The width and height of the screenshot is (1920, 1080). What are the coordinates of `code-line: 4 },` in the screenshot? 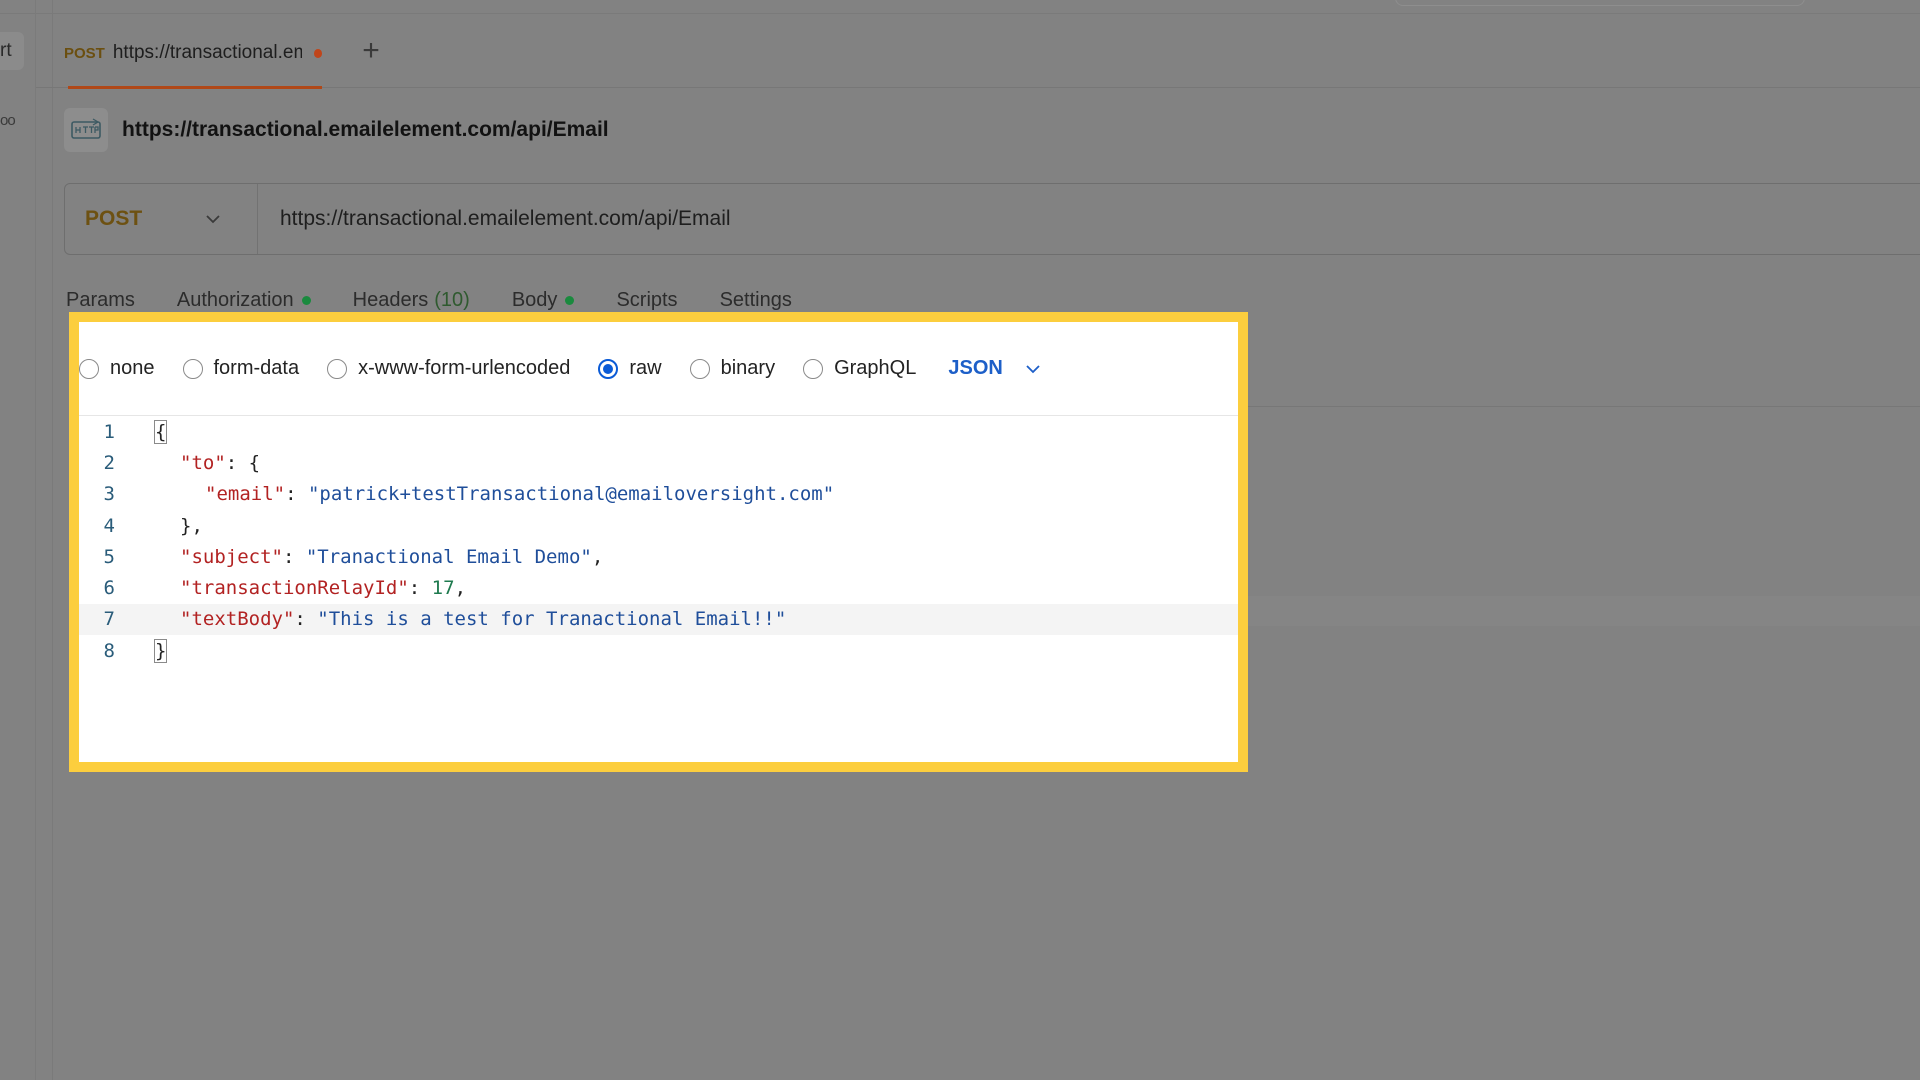 It's located at (658, 525).